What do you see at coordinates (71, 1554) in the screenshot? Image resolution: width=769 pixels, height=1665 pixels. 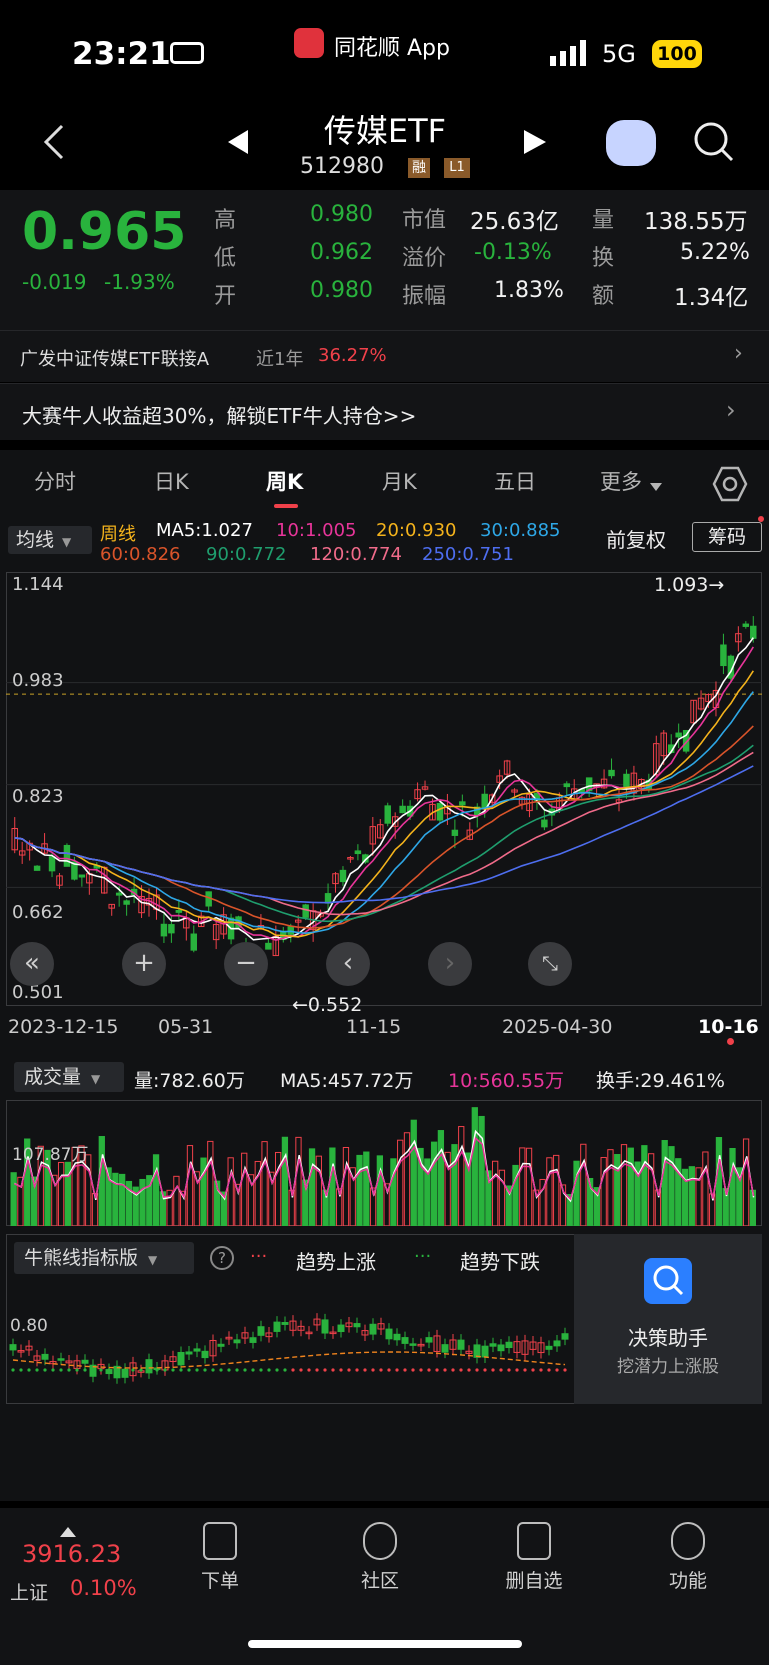 I see `index-value: 3916.23` at bounding box center [71, 1554].